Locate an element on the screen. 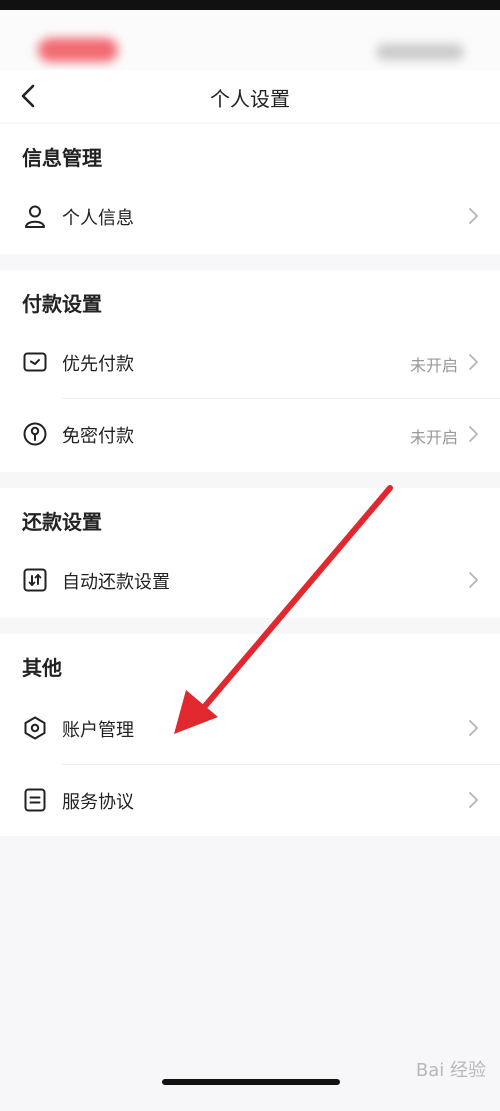 This screenshot has width=500, height=1111. person-icon is located at coordinates (35, 216).